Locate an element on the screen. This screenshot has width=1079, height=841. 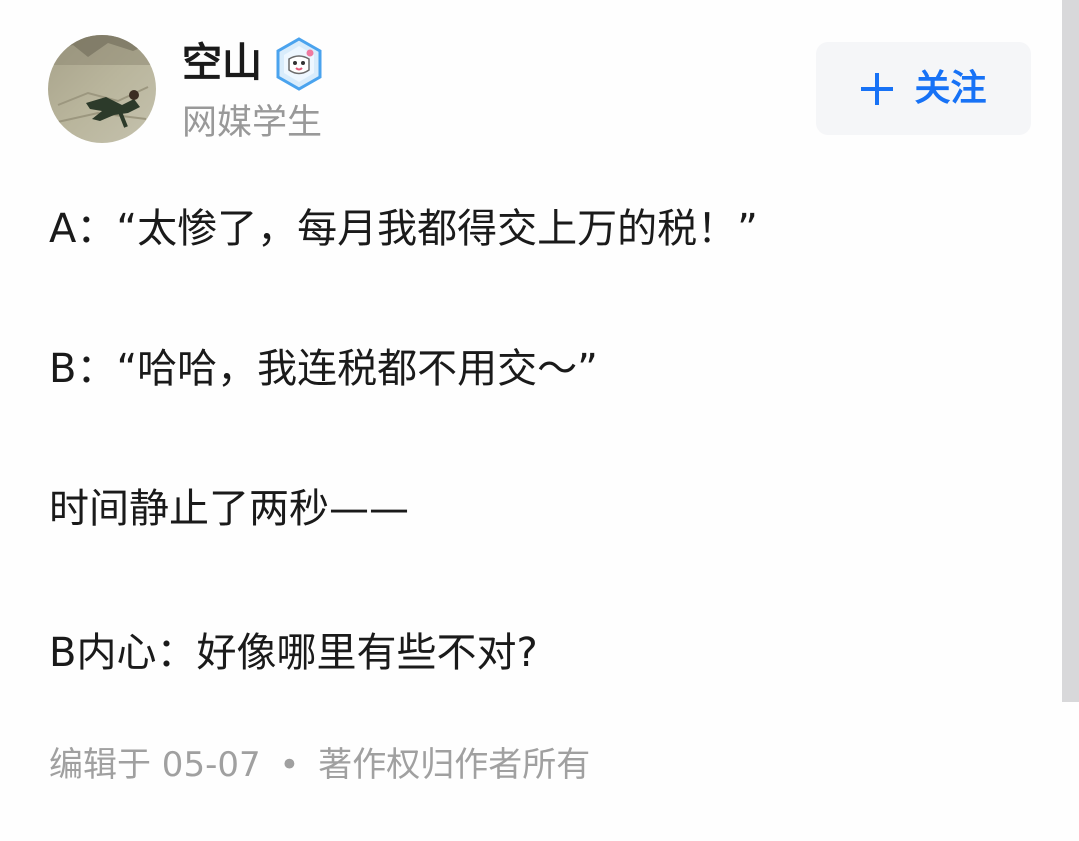
author-bio: 网媒学生 is located at coordinates (252, 123).